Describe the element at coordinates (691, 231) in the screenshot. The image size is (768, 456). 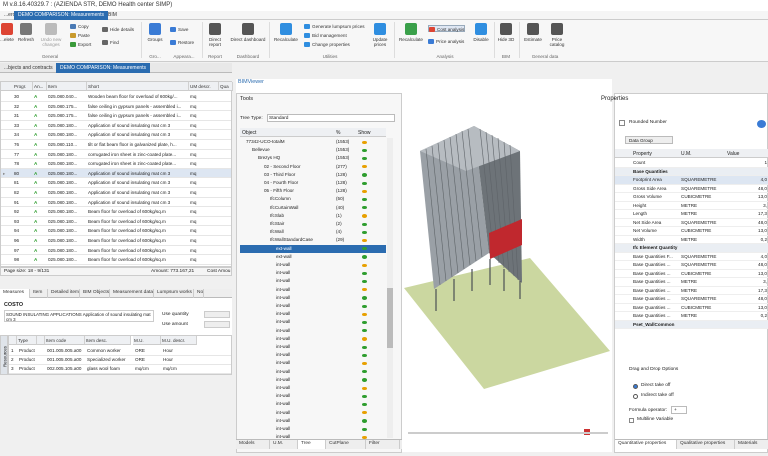
I see `property-row: Net Volume CUBICMETRE 13,0` at that location.